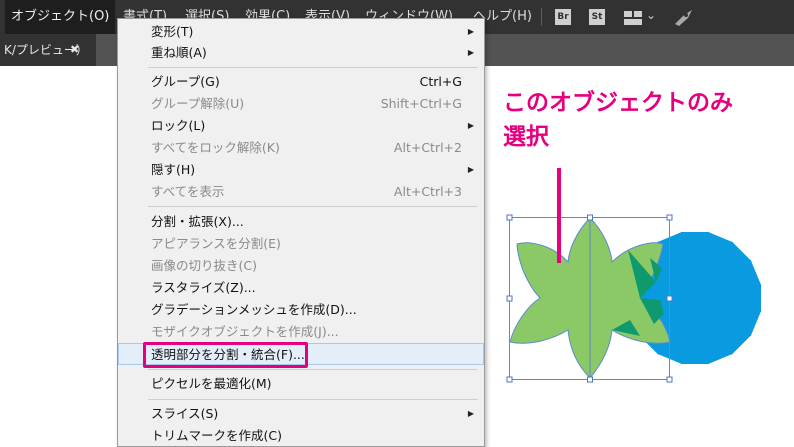 This screenshot has width=794, height=447. I want to click on menu-item-transform: 変形(T) ▶, so click(301, 32).